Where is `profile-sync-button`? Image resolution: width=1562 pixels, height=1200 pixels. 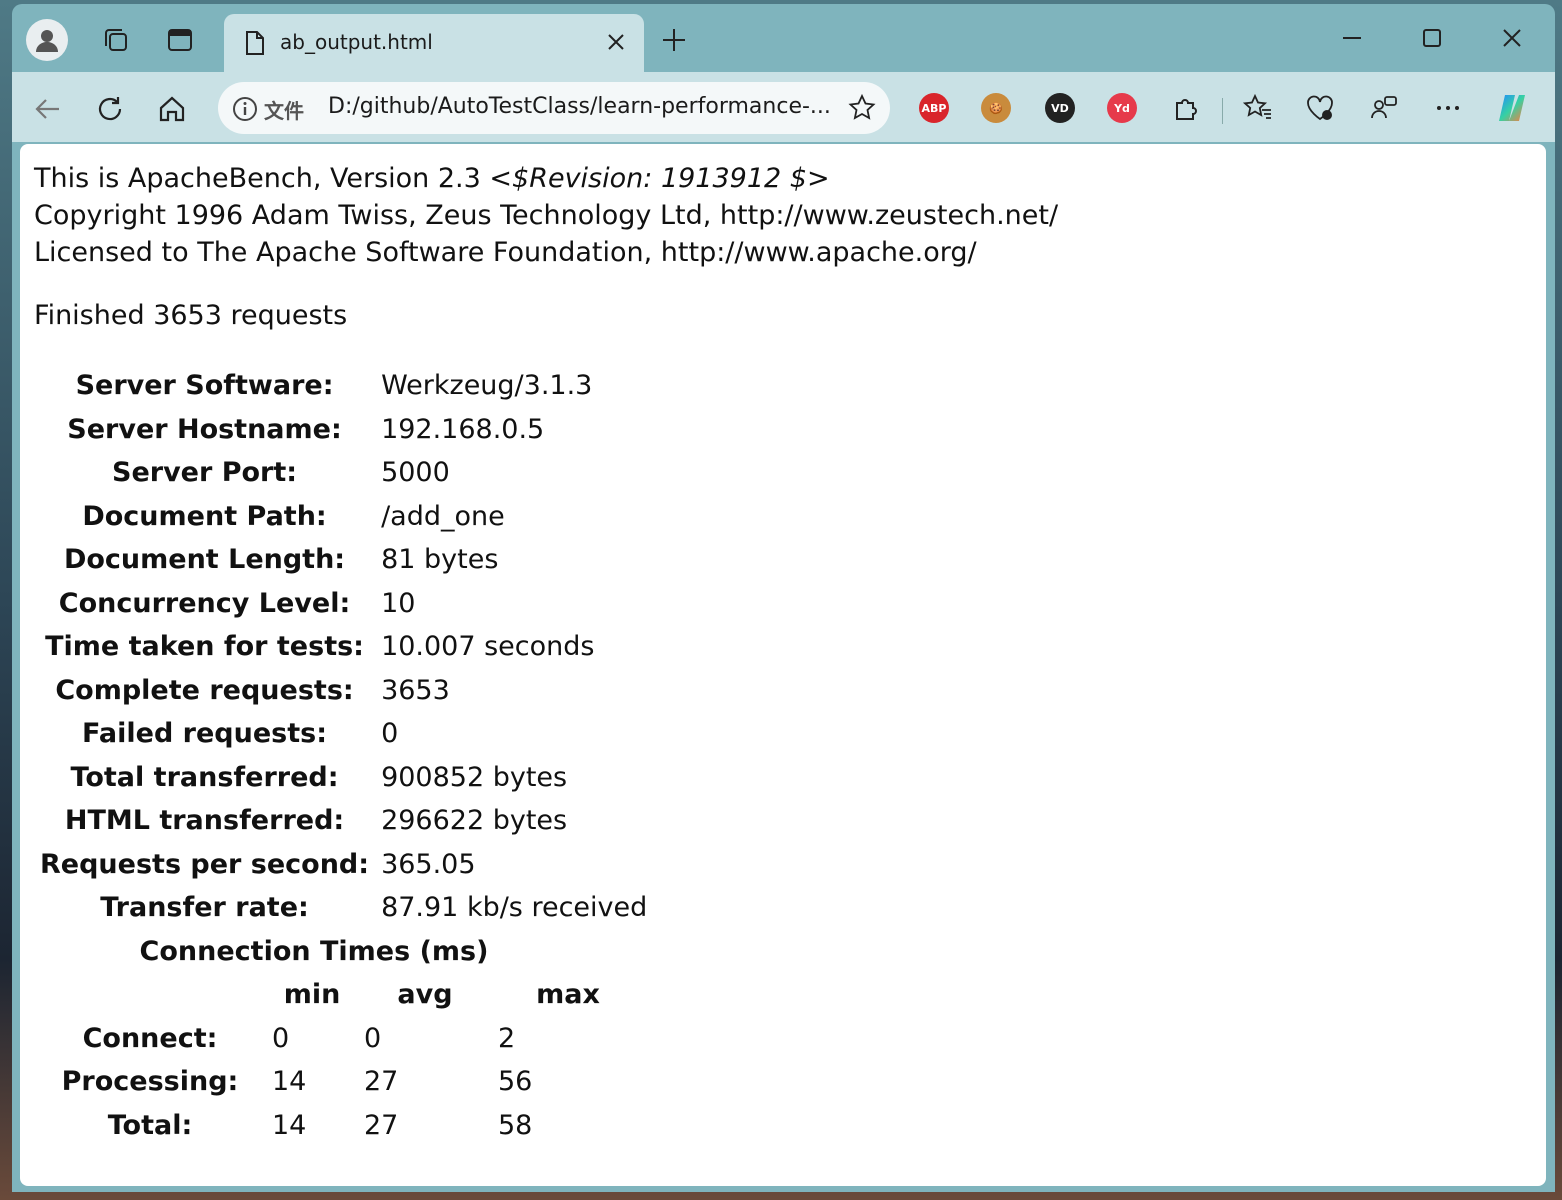
profile-sync-button is located at coordinates (1384, 108).